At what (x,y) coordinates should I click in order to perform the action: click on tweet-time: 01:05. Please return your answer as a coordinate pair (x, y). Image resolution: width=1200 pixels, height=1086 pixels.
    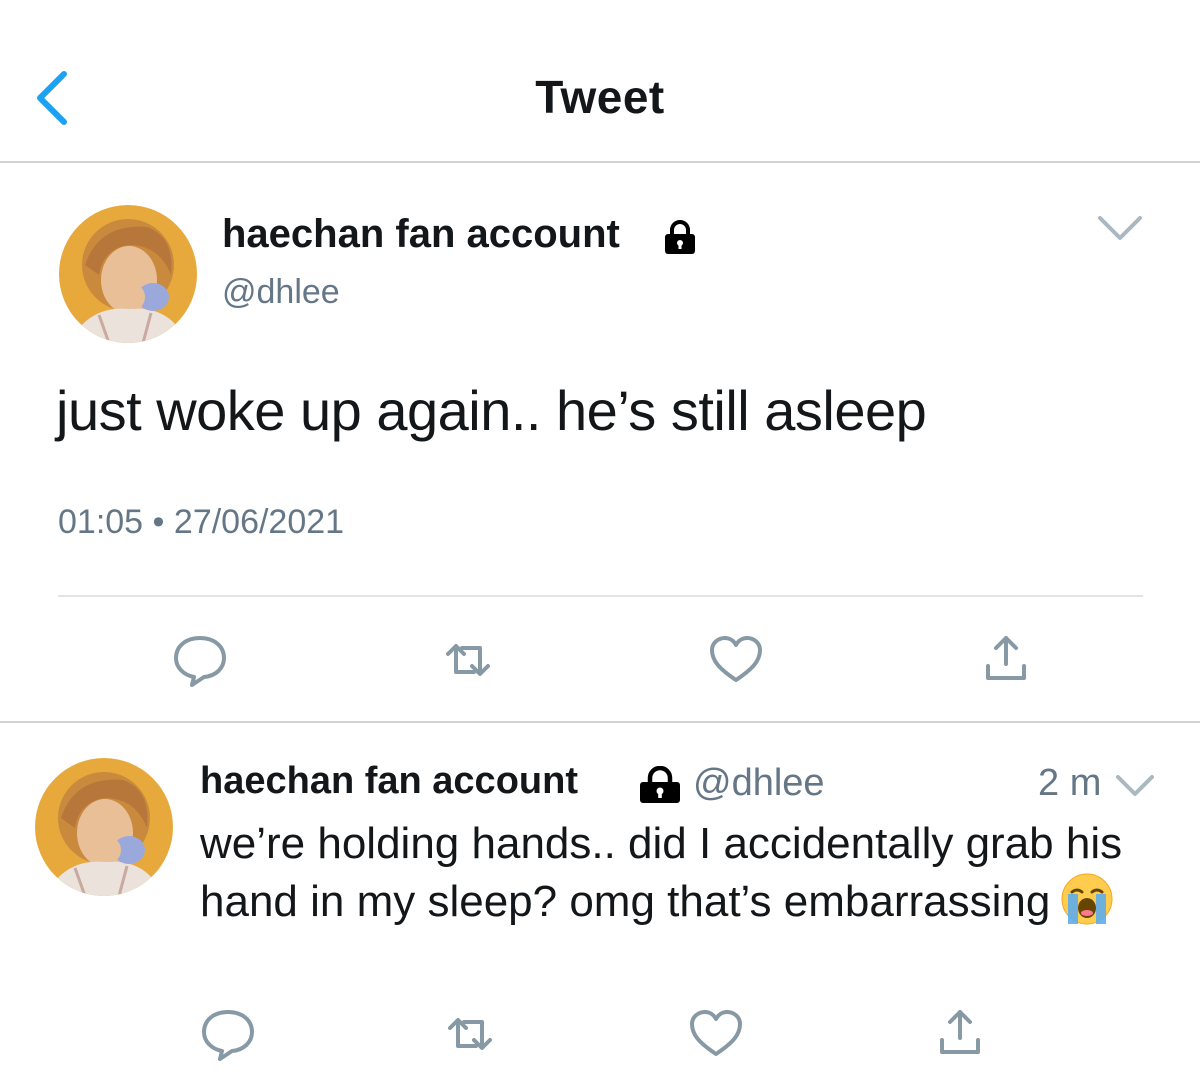
    Looking at the image, I should click on (101, 522).